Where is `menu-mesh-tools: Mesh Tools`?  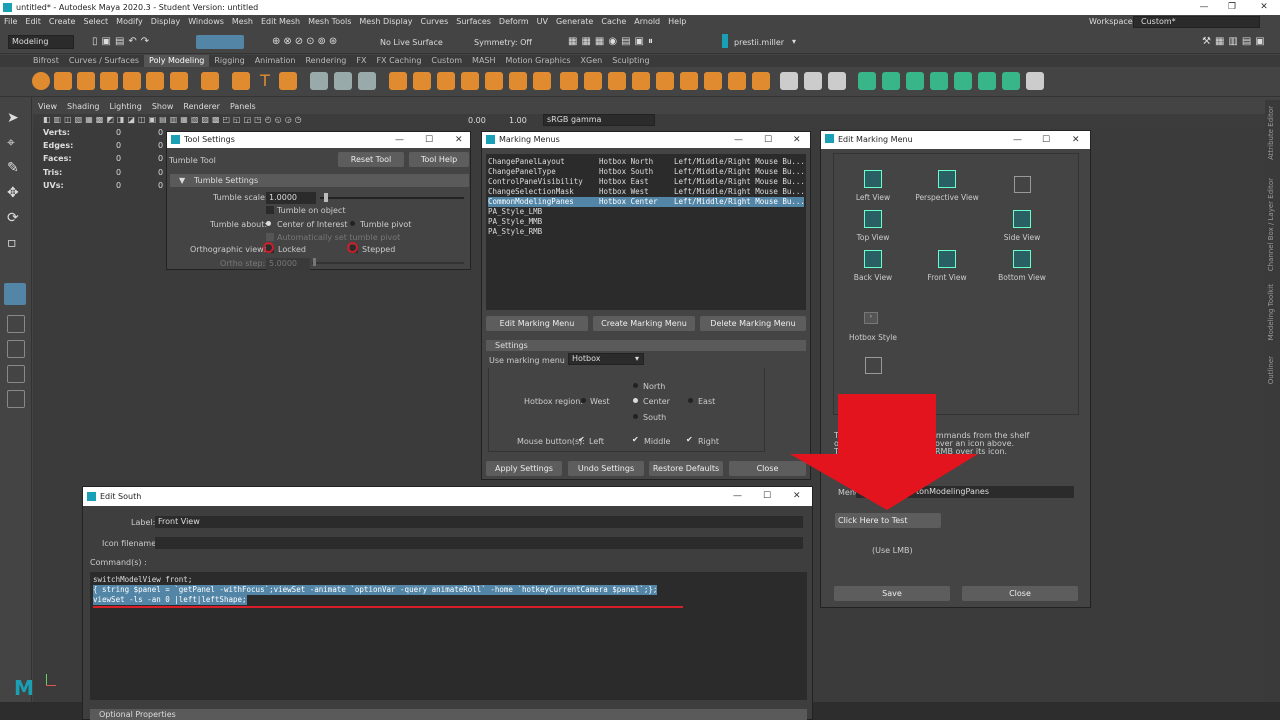
menu-mesh-tools: Mesh Tools is located at coordinates (329, 22).